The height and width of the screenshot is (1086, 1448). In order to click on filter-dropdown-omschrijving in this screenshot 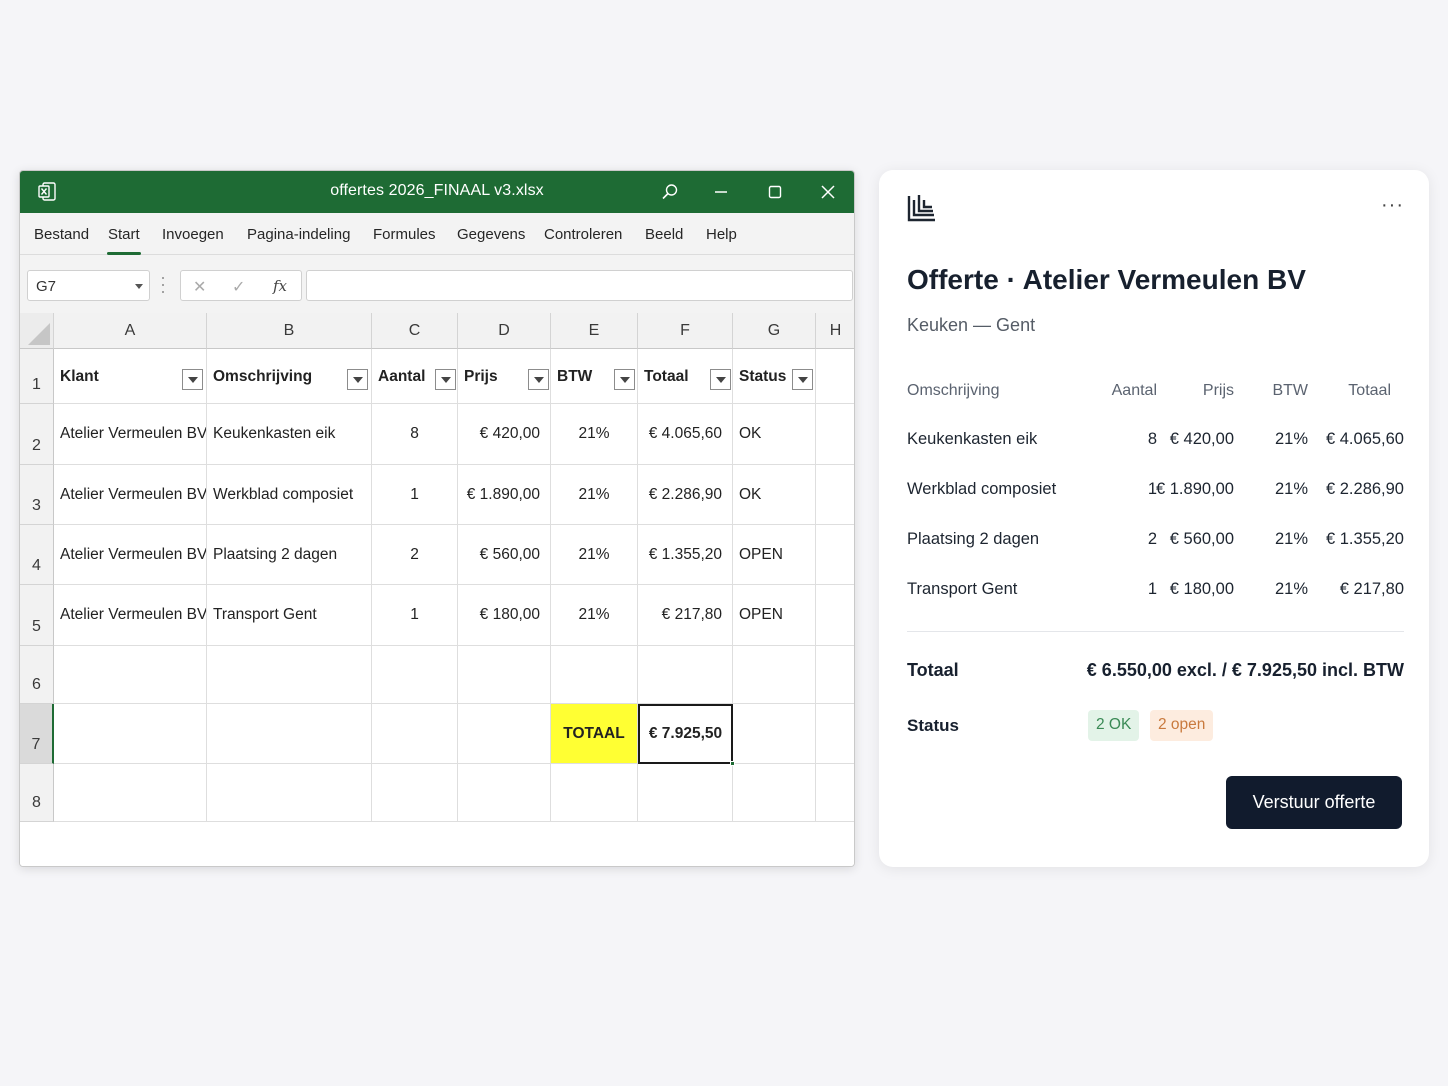, I will do `click(357, 379)`.